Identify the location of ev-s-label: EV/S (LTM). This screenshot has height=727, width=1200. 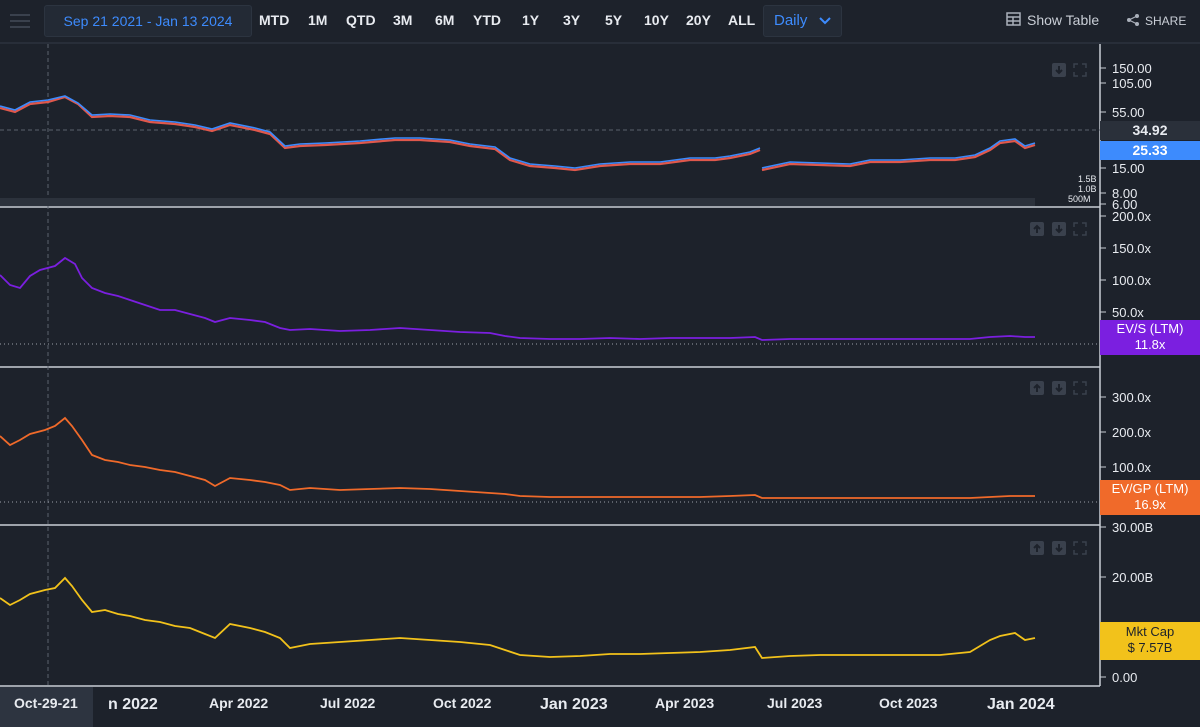
(1150, 328).